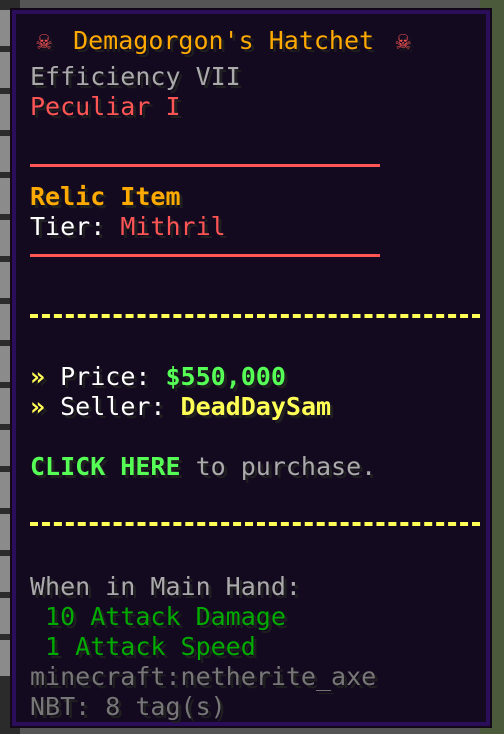 The width and height of the screenshot is (504, 734). Describe the element at coordinates (158, 616) in the screenshot. I see `attack-damage: 10 Attack Damage` at that location.